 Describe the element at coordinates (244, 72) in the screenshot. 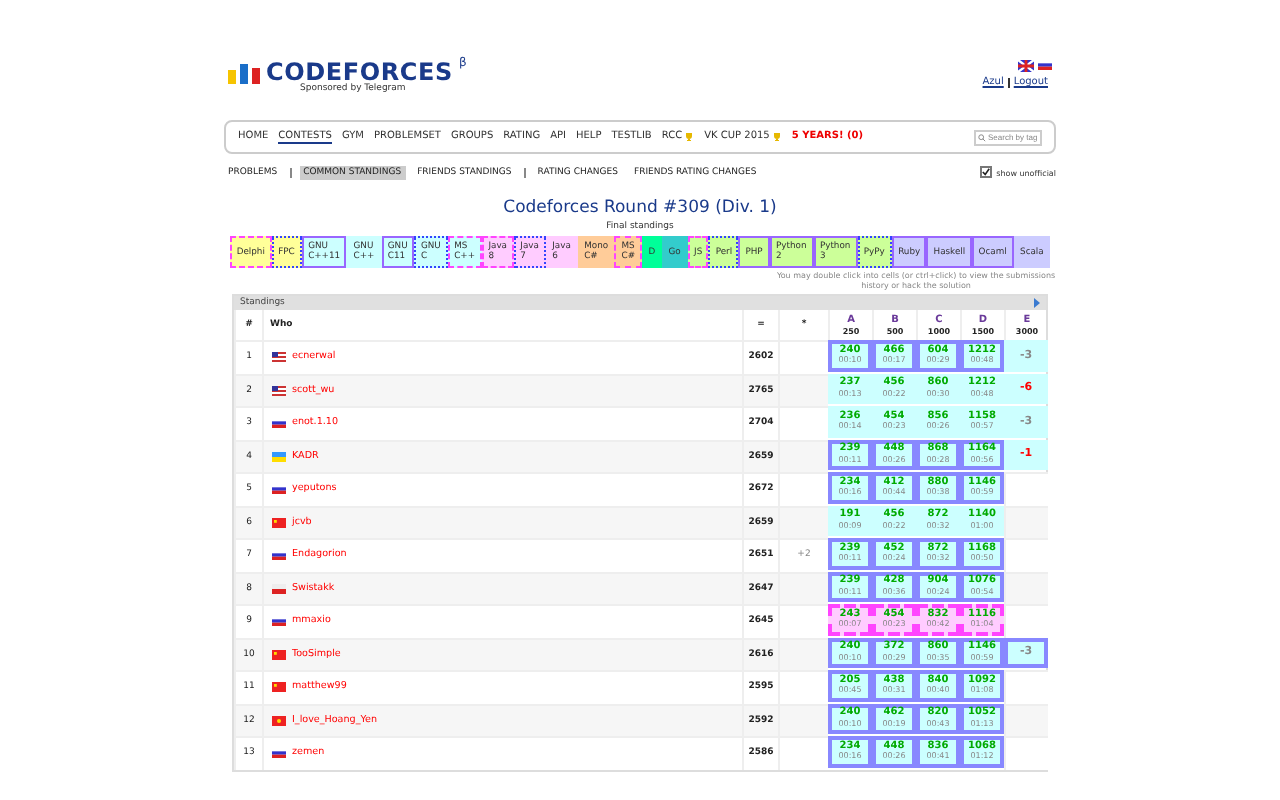

I see `logo-icon` at that location.